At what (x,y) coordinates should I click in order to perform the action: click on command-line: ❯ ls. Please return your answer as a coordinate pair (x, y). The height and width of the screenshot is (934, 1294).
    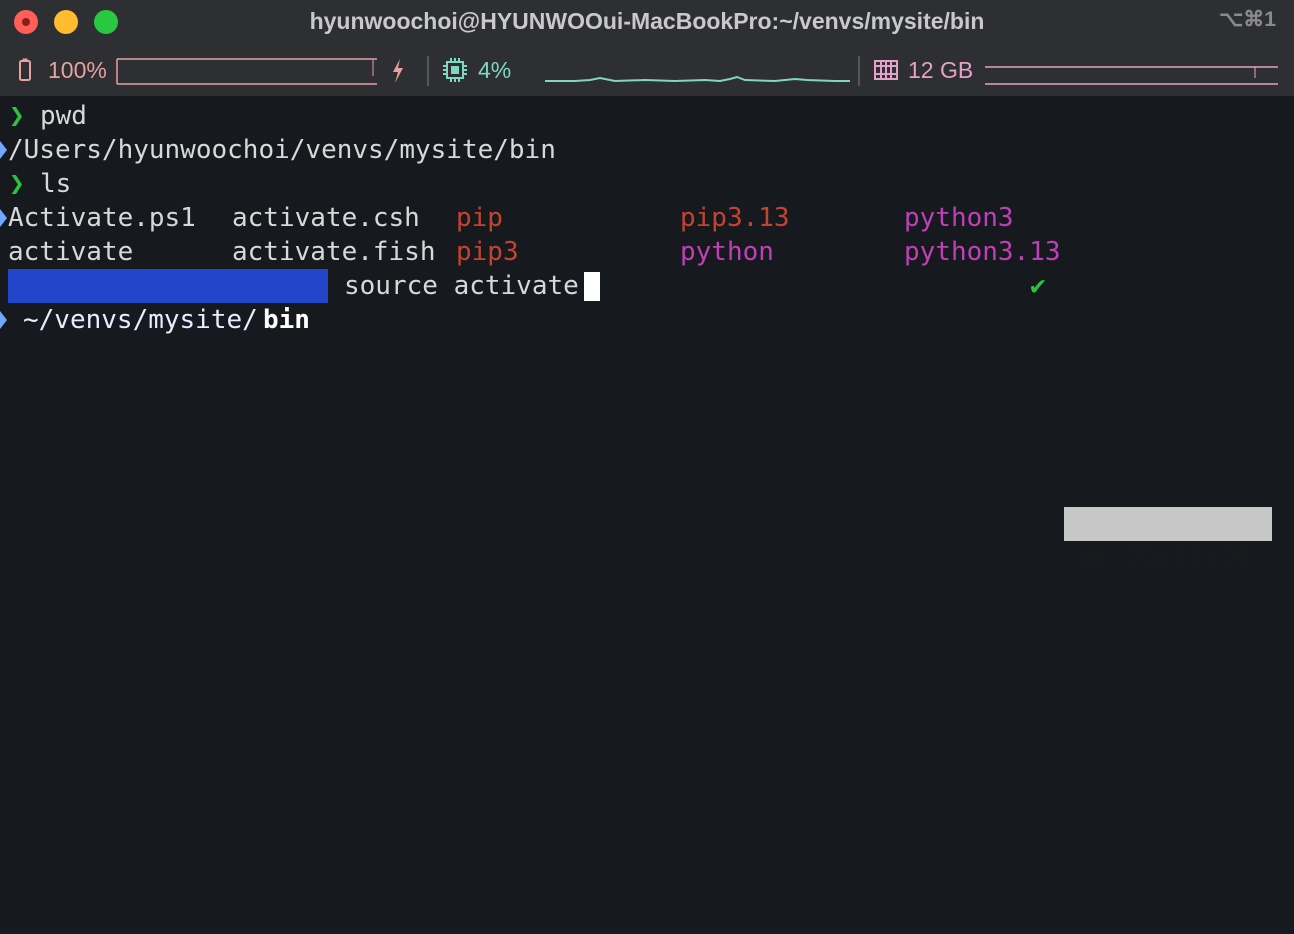
    Looking at the image, I should click on (35, 197).